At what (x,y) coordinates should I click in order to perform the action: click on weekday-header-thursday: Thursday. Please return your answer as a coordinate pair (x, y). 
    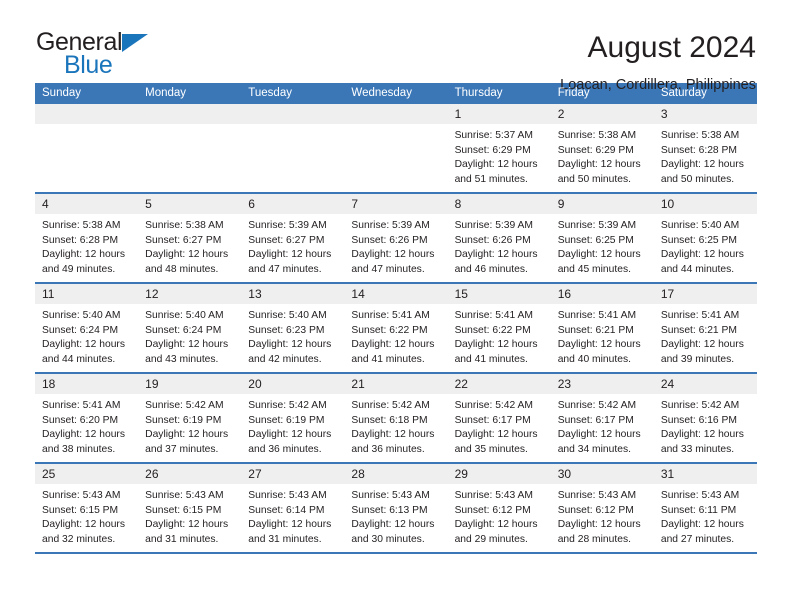
    Looking at the image, I should click on (478, 93).